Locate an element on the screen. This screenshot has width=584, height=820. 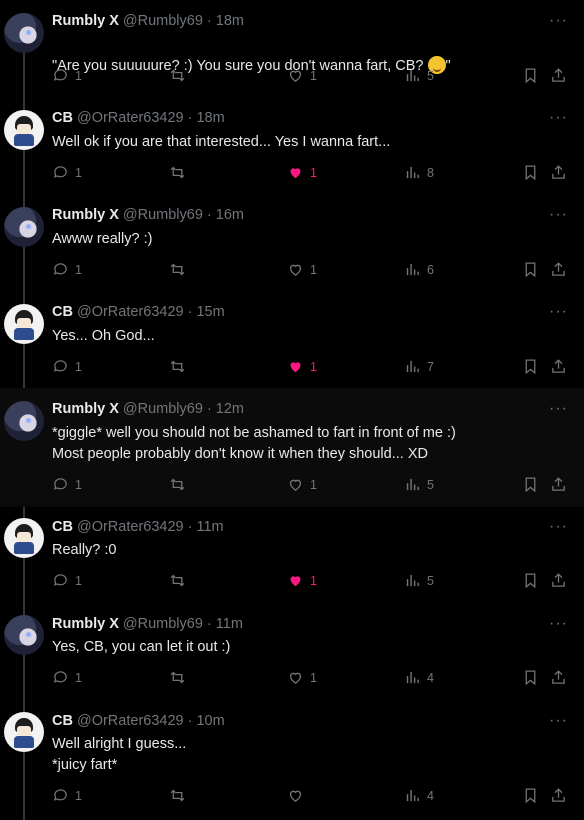
timestamp: 10m is located at coordinates (210, 721).